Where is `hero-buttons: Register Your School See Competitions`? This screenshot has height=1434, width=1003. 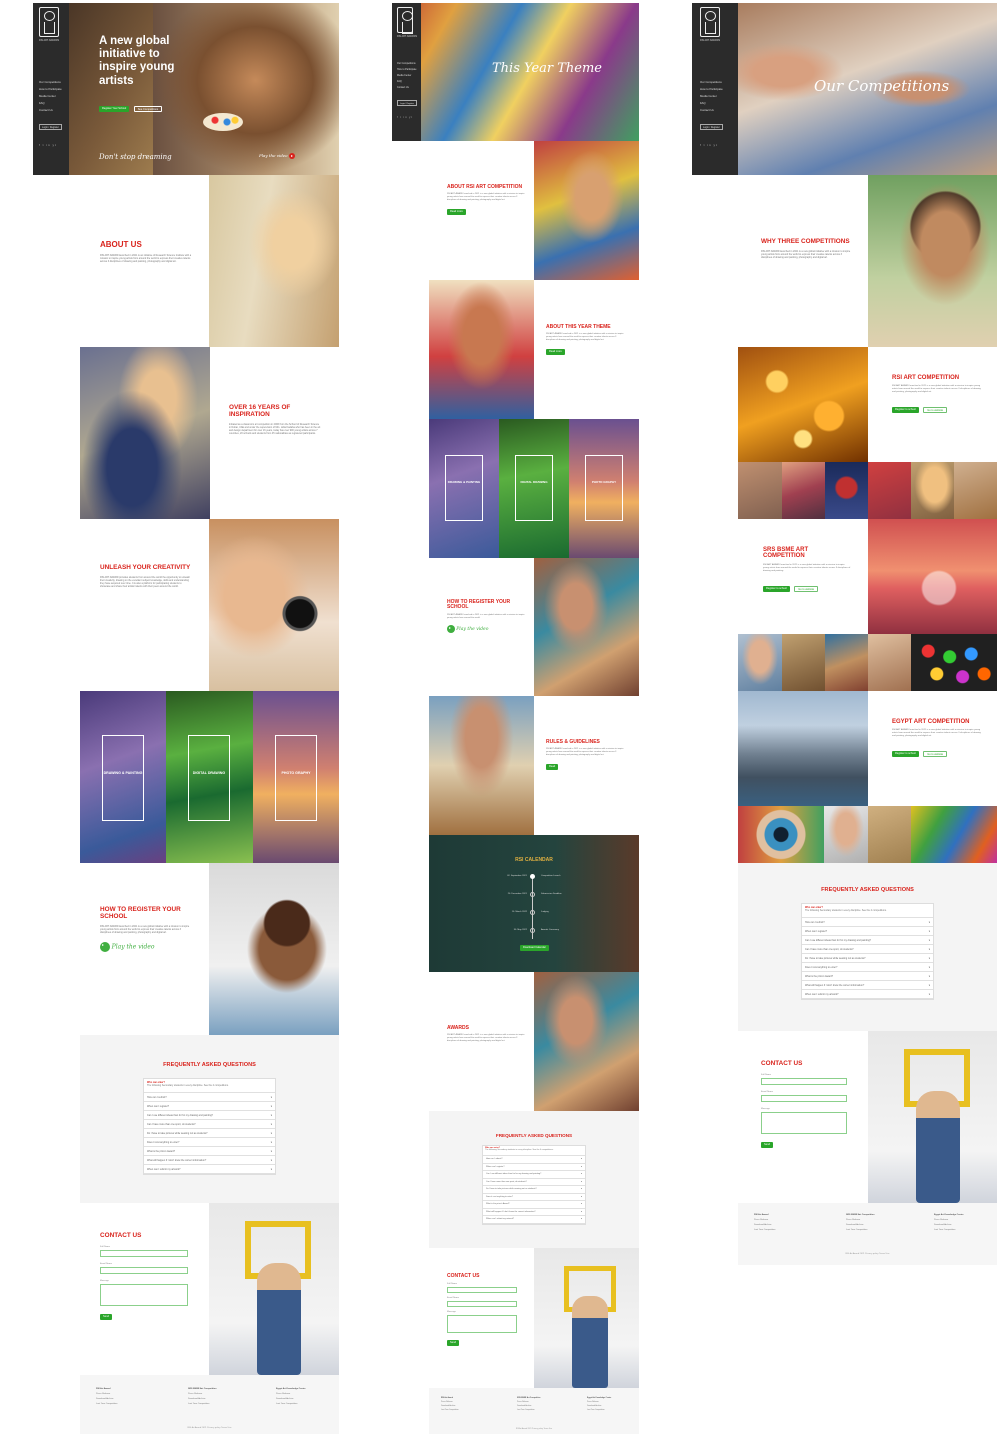
hero-buttons: Register Your School See Competitions is located at coordinates (131, 108).